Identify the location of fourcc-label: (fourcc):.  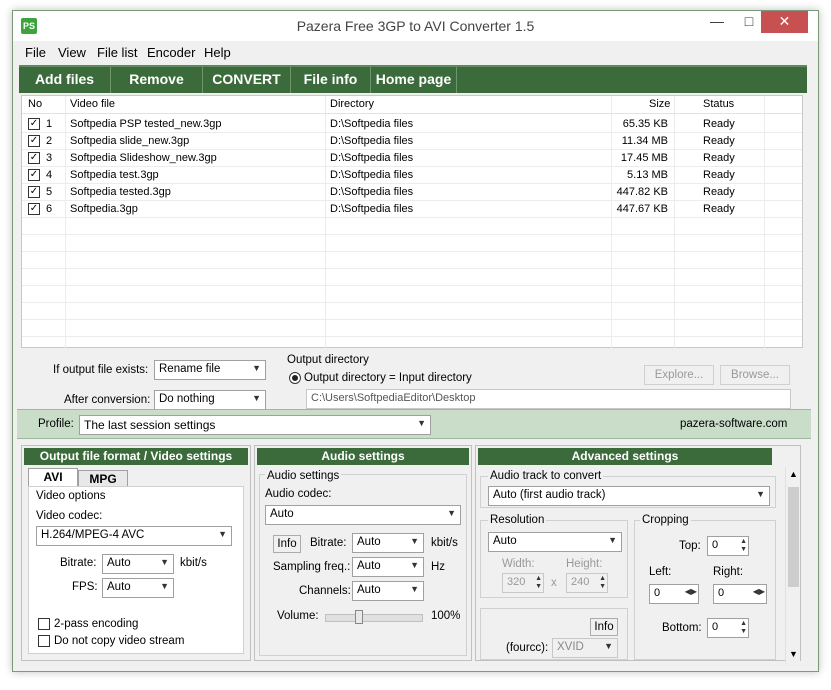
(527, 648).